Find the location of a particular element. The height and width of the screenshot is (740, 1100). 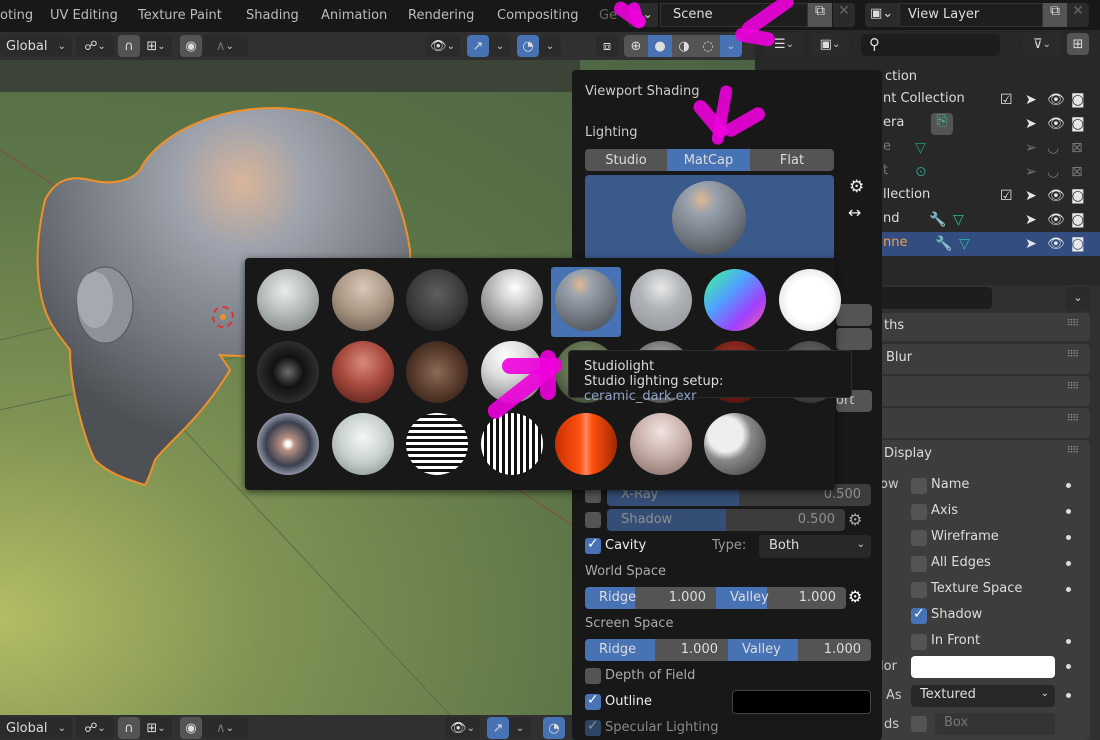

light-data-icon: ⊙ is located at coordinates (921, 172).